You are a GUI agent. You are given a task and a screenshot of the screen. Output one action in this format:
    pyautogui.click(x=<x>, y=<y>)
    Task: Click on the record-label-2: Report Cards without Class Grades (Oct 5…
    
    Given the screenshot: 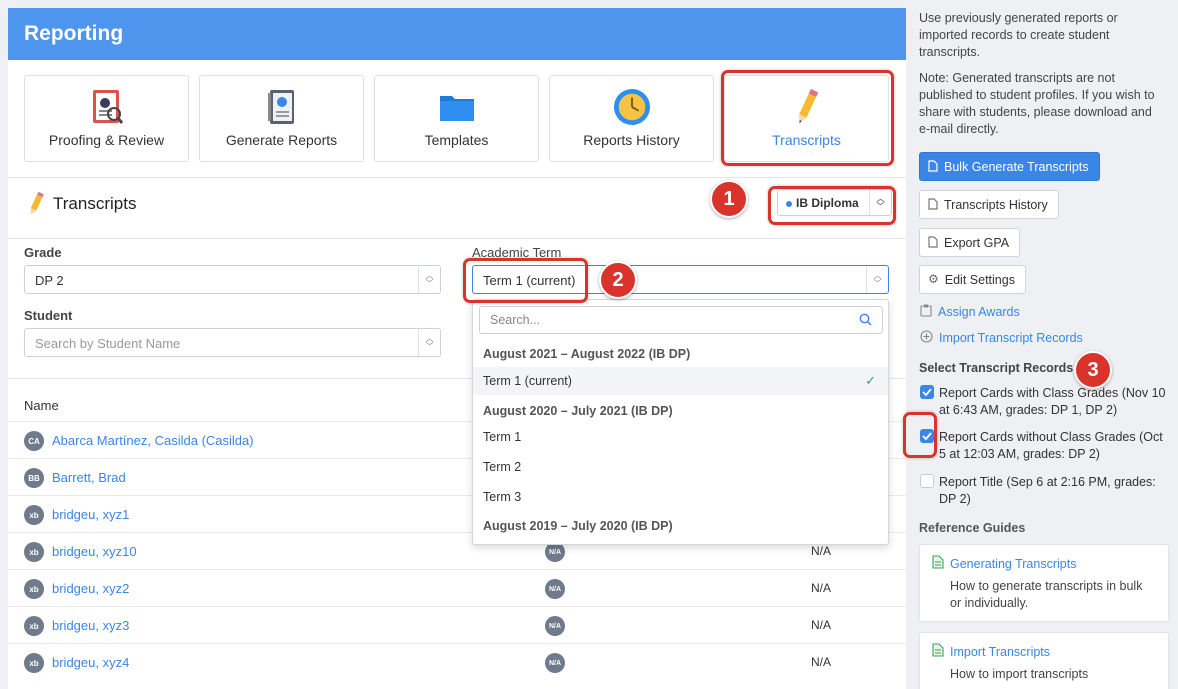 What is the action you would take?
    pyautogui.click(x=1051, y=445)
    